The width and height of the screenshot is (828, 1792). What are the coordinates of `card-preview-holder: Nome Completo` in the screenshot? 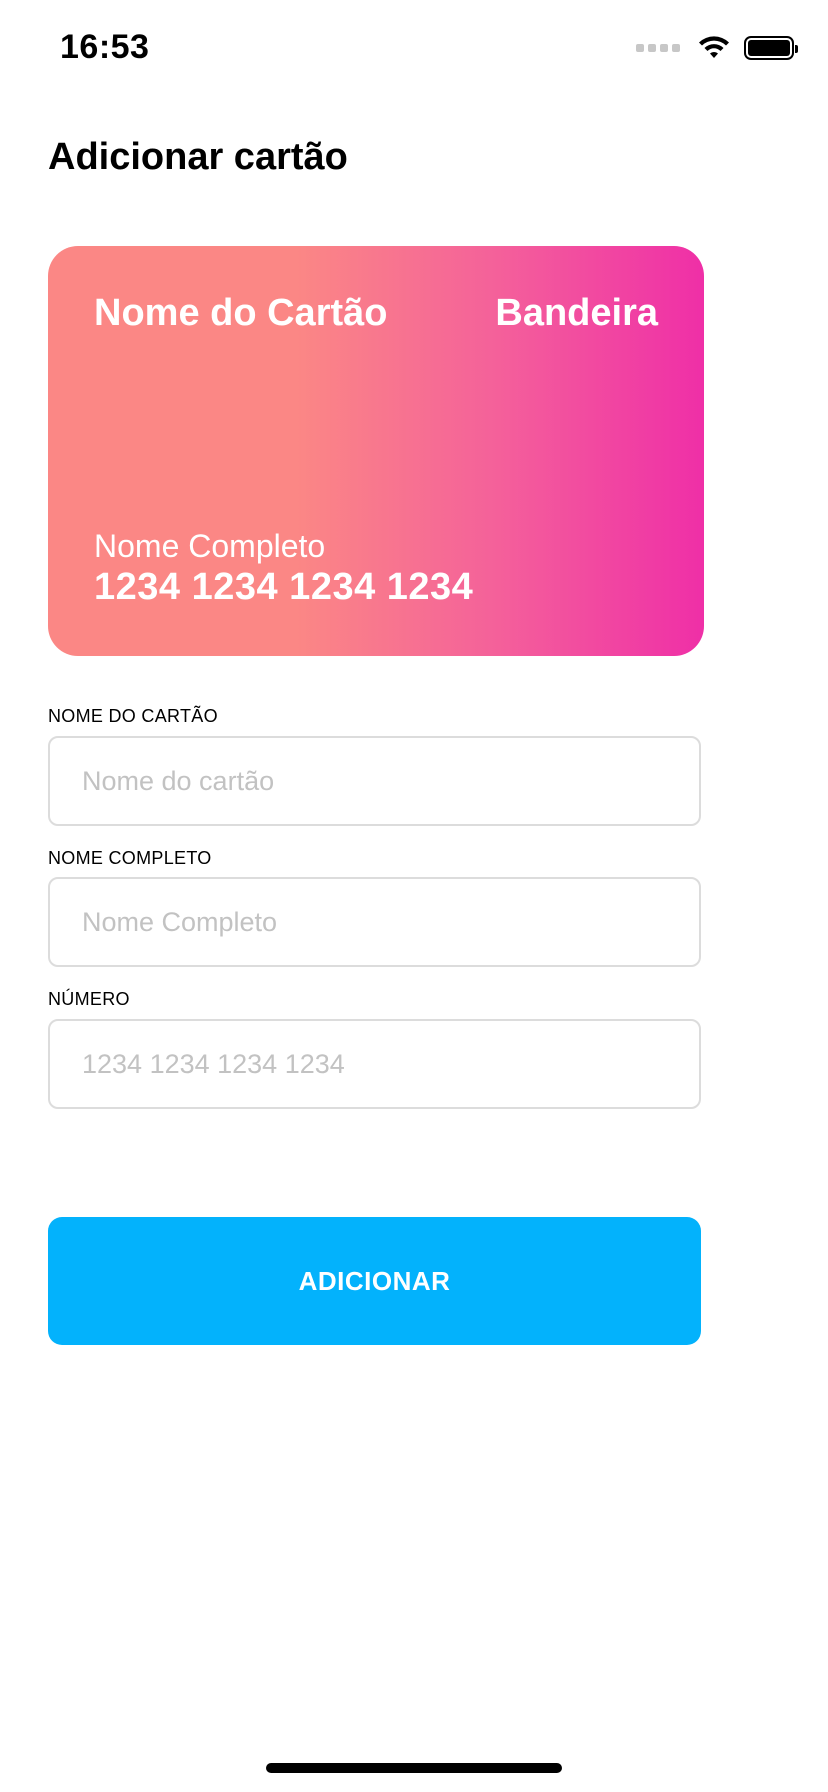 It's located at (210, 546).